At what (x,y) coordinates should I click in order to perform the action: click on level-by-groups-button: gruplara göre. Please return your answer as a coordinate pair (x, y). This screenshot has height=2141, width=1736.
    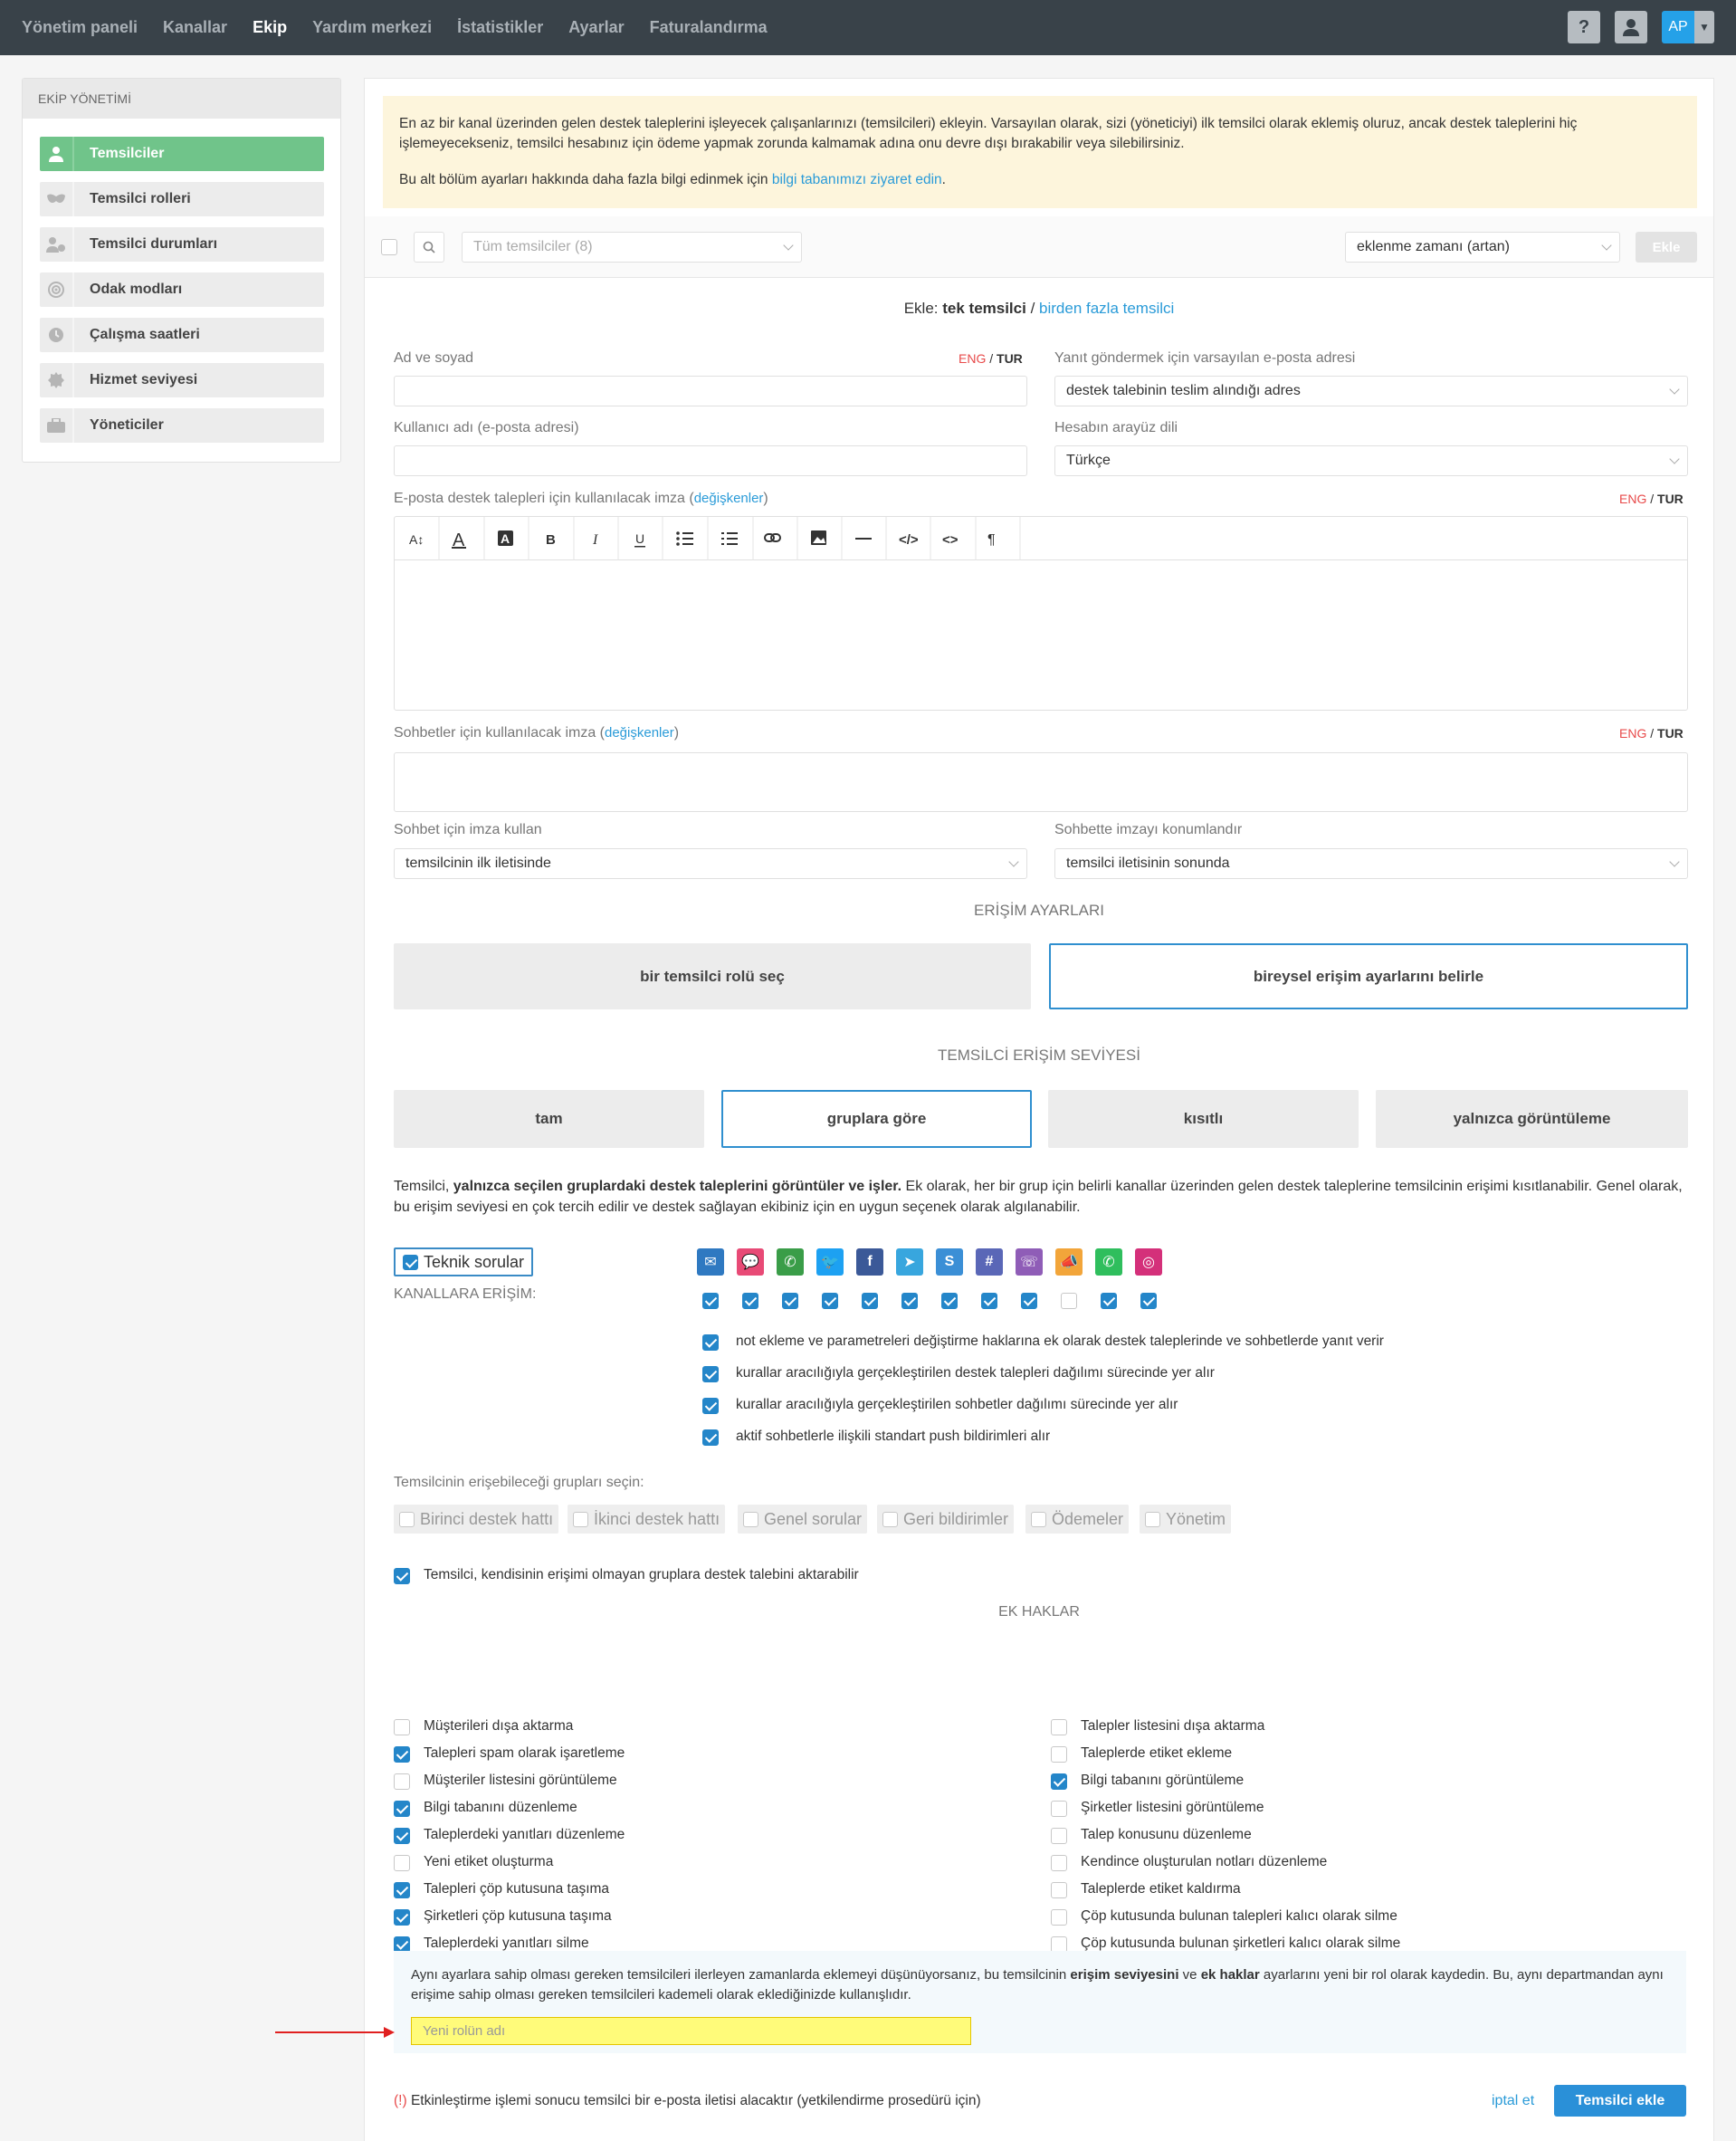
    Looking at the image, I should click on (876, 1119).